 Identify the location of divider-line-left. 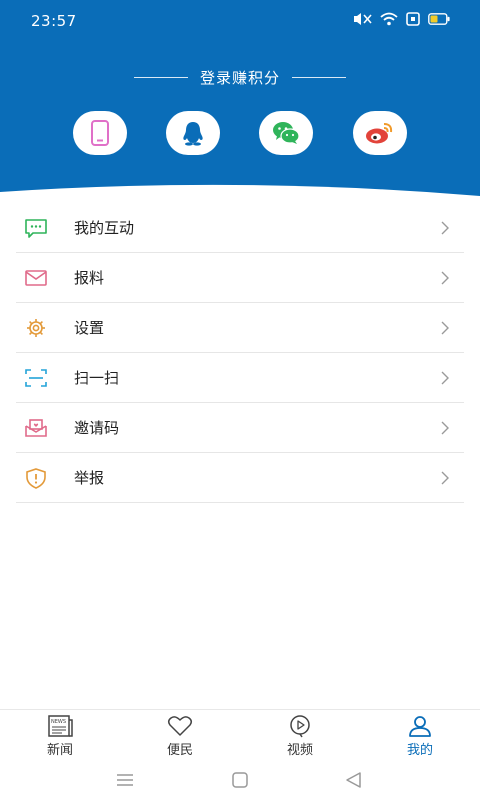
(160, 77).